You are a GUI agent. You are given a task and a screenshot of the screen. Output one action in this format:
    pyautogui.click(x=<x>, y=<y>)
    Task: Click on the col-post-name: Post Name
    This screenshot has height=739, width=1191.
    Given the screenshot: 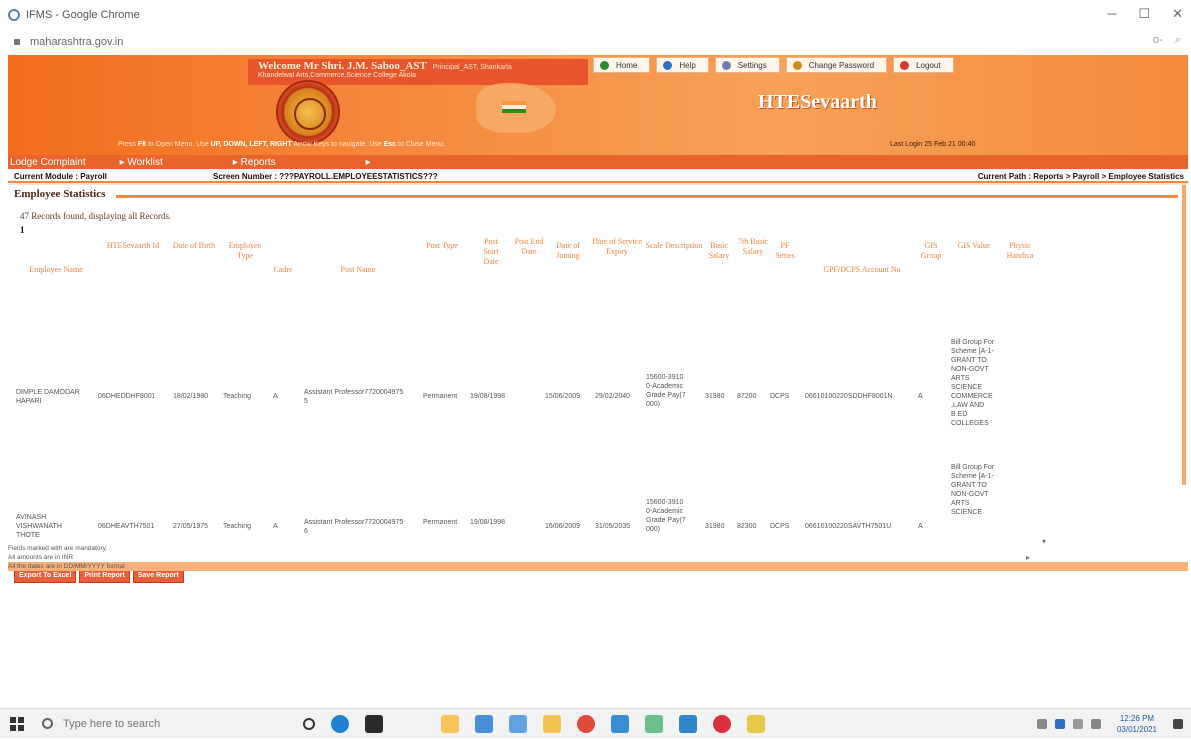 What is the action you would take?
    pyautogui.click(x=358, y=270)
    